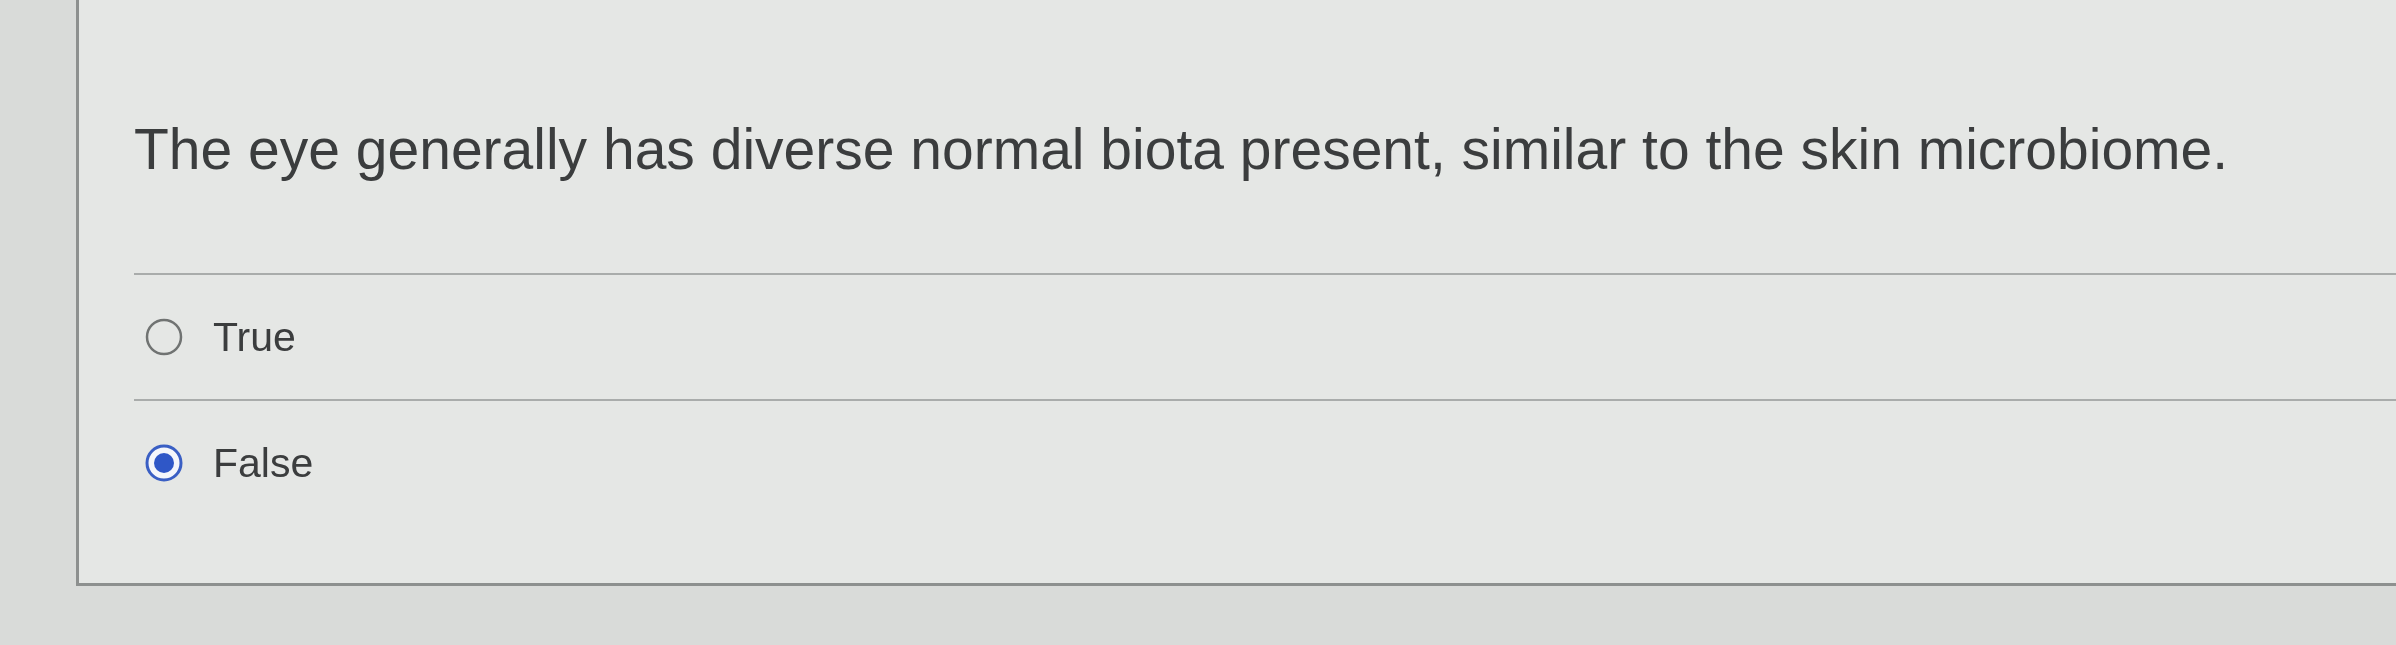 This screenshot has width=2396, height=645. Describe the element at coordinates (254, 337) in the screenshot. I see `option-label: True` at that location.